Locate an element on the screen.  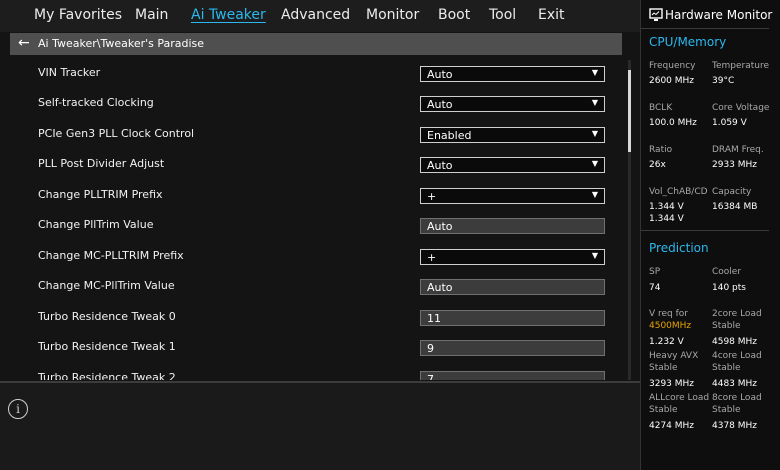
field-value: Auto is located at coordinates (440, 287).